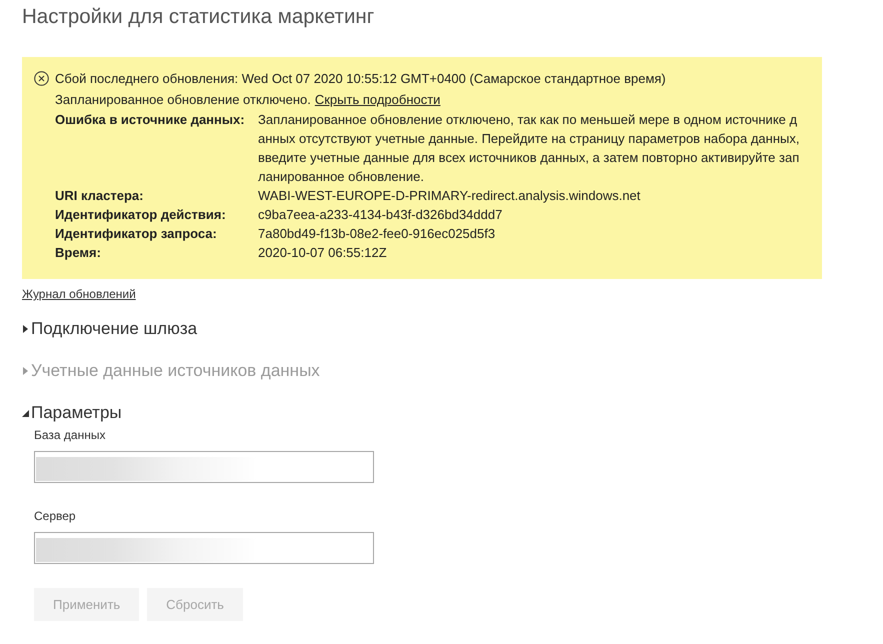  What do you see at coordinates (72, 413) in the screenshot?
I see `section-header: Параметры` at bounding box center [72, 413].